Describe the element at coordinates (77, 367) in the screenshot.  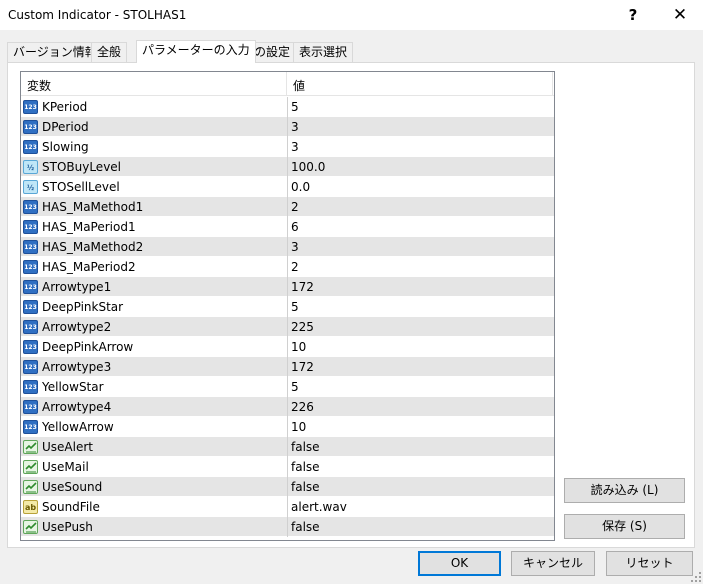
I see `variable-name: Arrowtype3` at that location.